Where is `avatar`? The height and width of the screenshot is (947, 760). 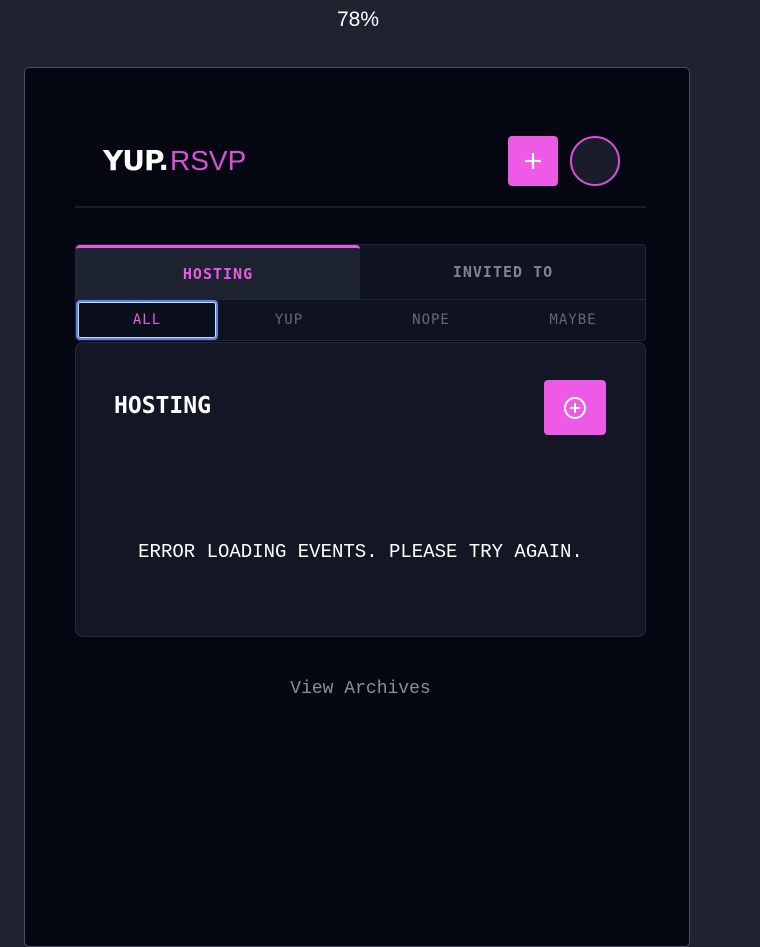 avatar is located at coordinates (595, 161).